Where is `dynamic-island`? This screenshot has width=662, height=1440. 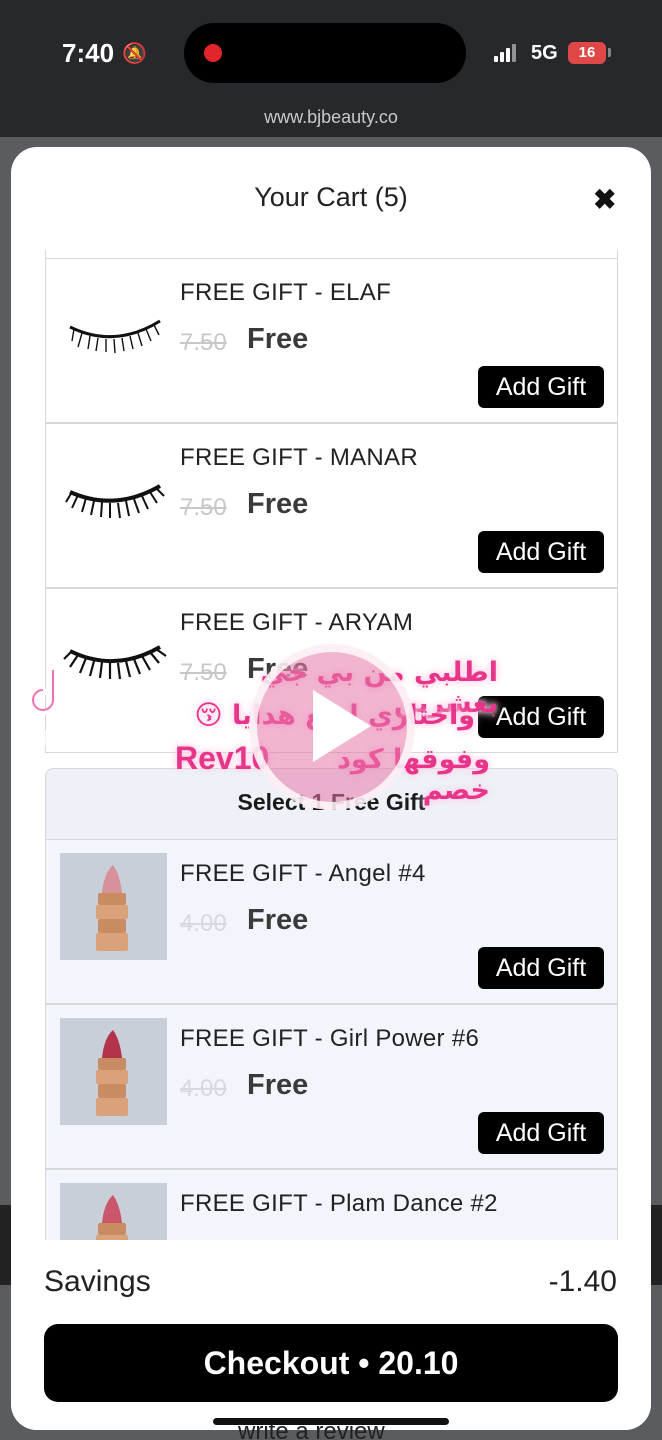
dynamic-island is located at coordinates (325, 53).